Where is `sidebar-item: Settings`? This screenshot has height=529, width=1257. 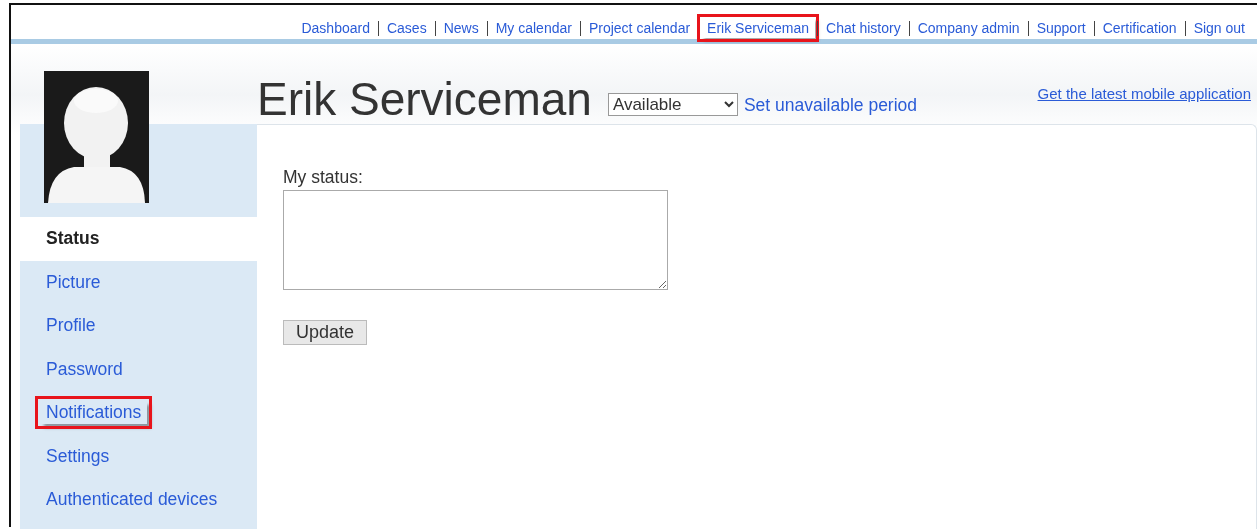
sidebar-item: Settings is located at coordinates (138, 456).